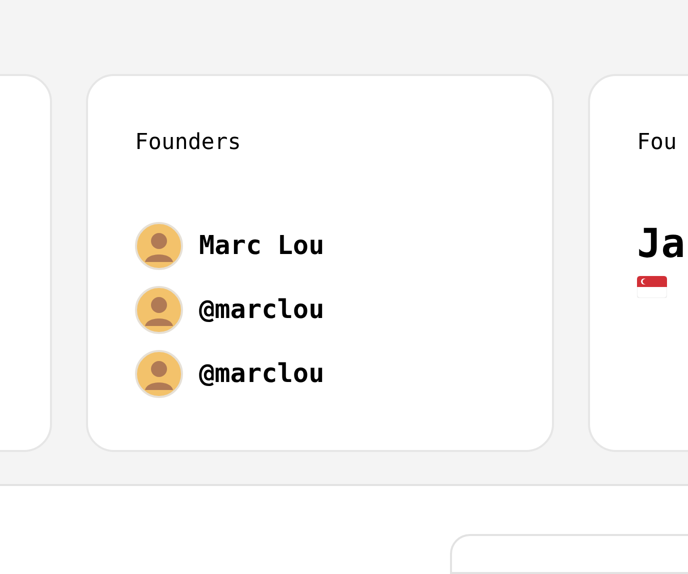 The height and width of the screenshot is (574, 688). What do you see at coordinates (652, 287) in the screenshot?
I see `flag-icon` at bounding box center [652, 287].